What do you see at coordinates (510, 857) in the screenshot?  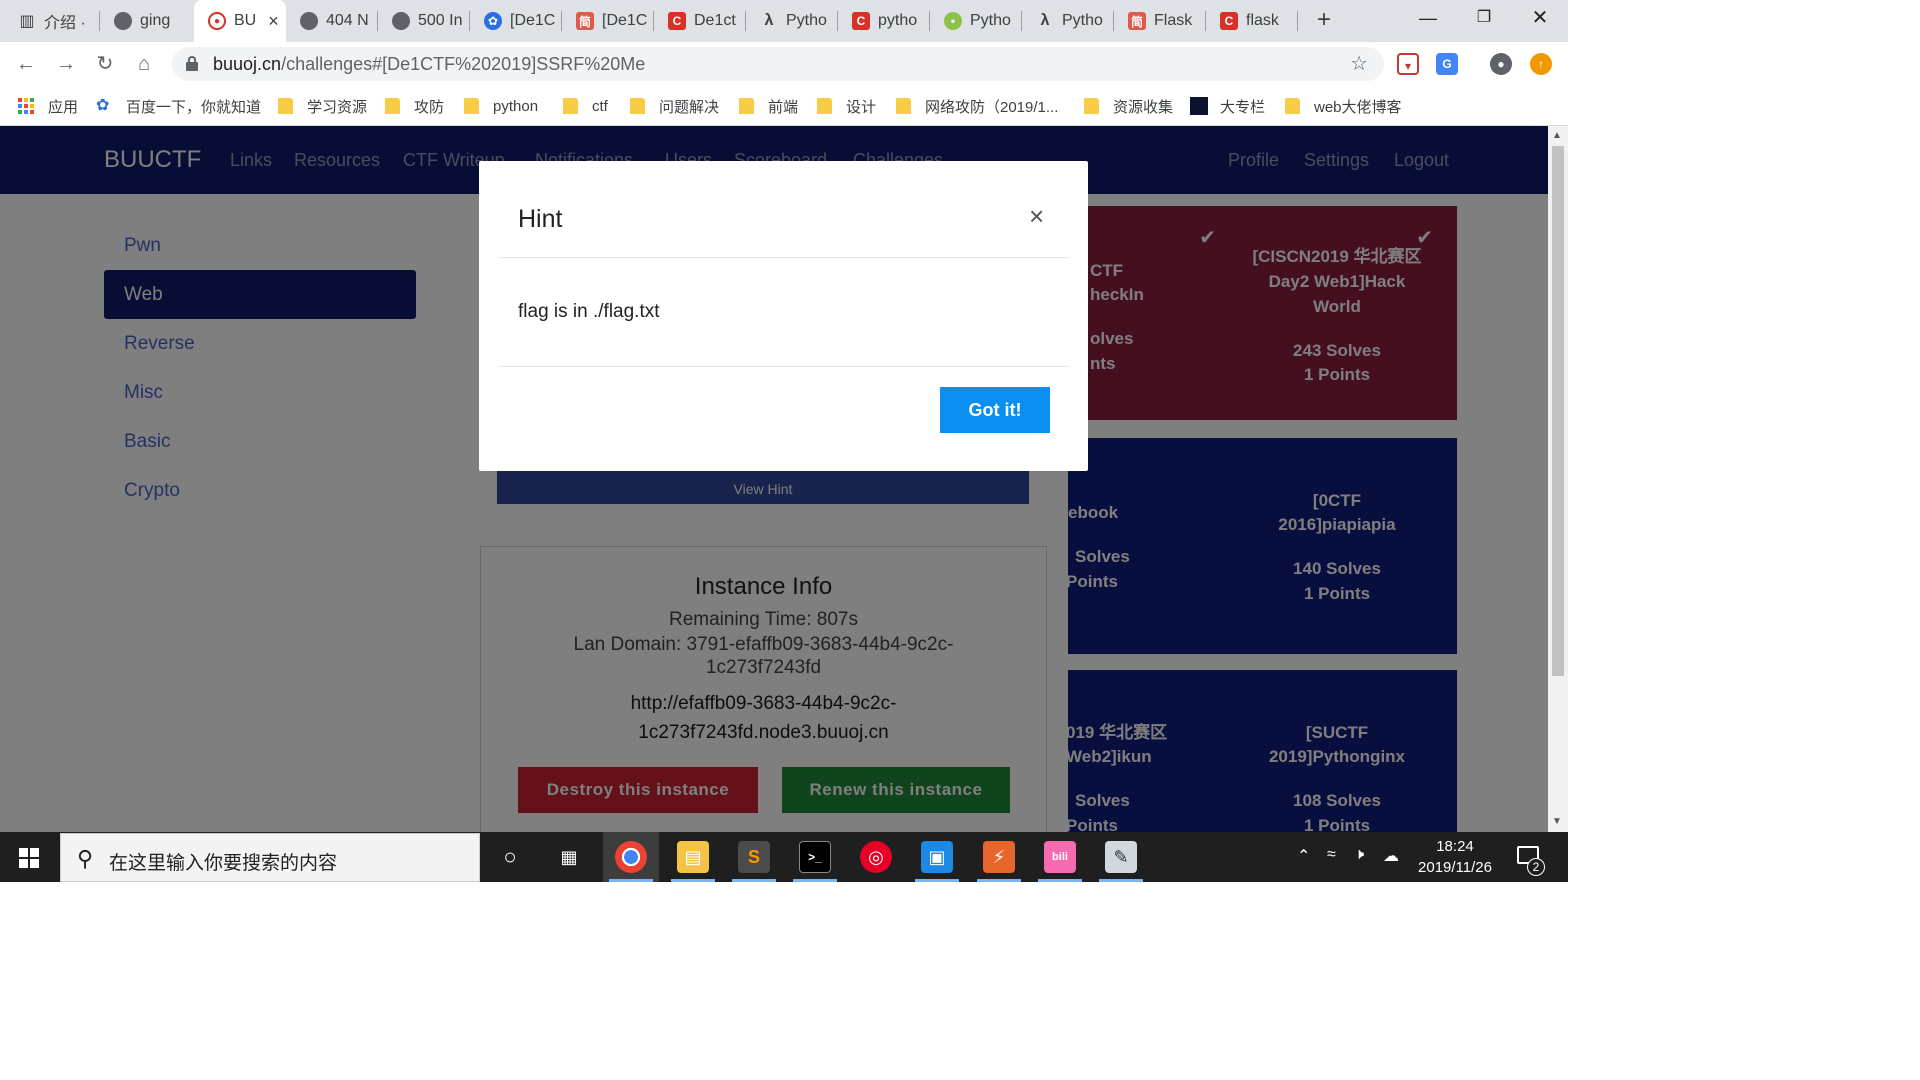 I see `cortana-icon: ○` at bounding box center [510, 857].